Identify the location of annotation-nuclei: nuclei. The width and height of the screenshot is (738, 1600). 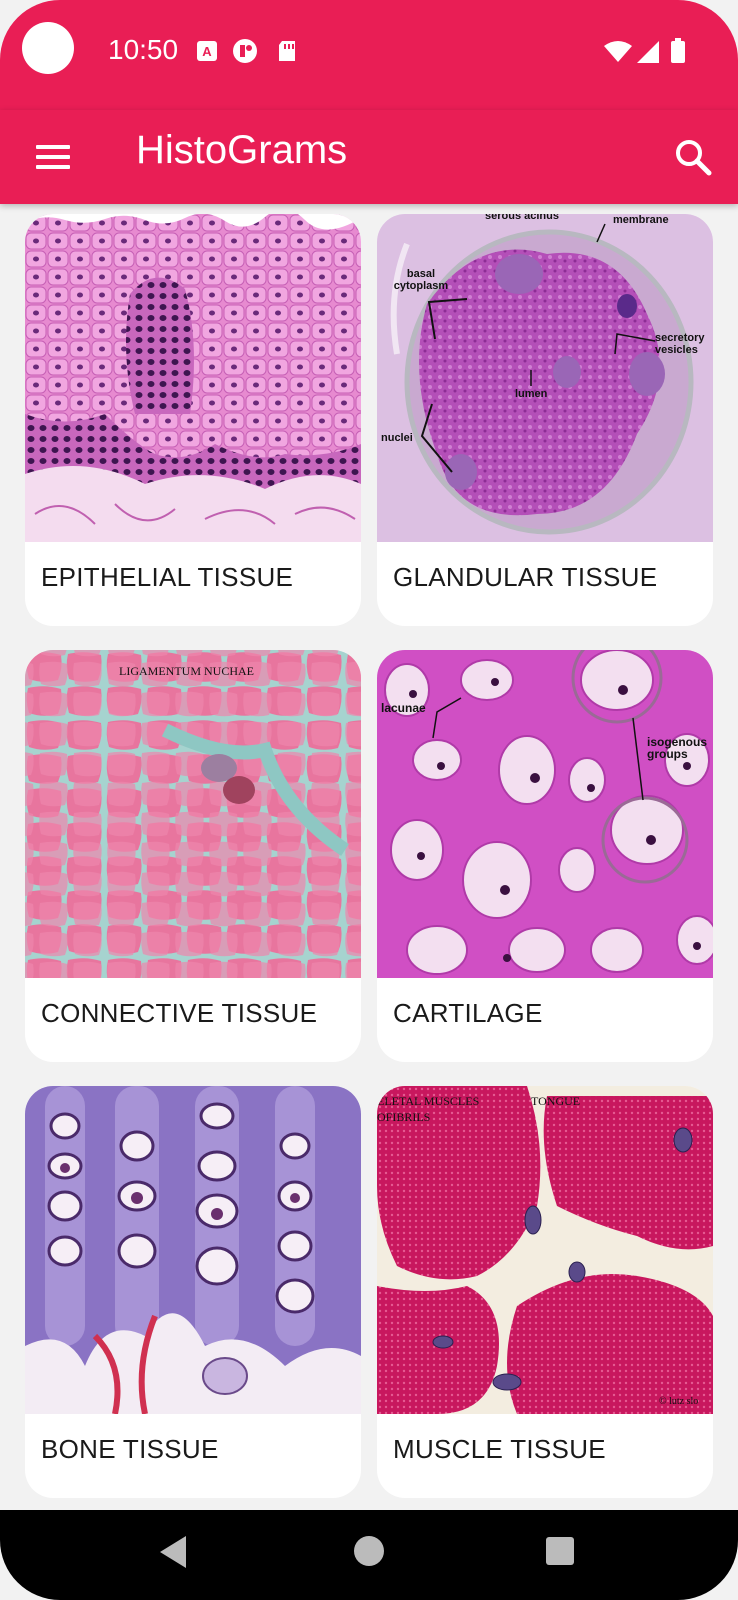
(397, 438).